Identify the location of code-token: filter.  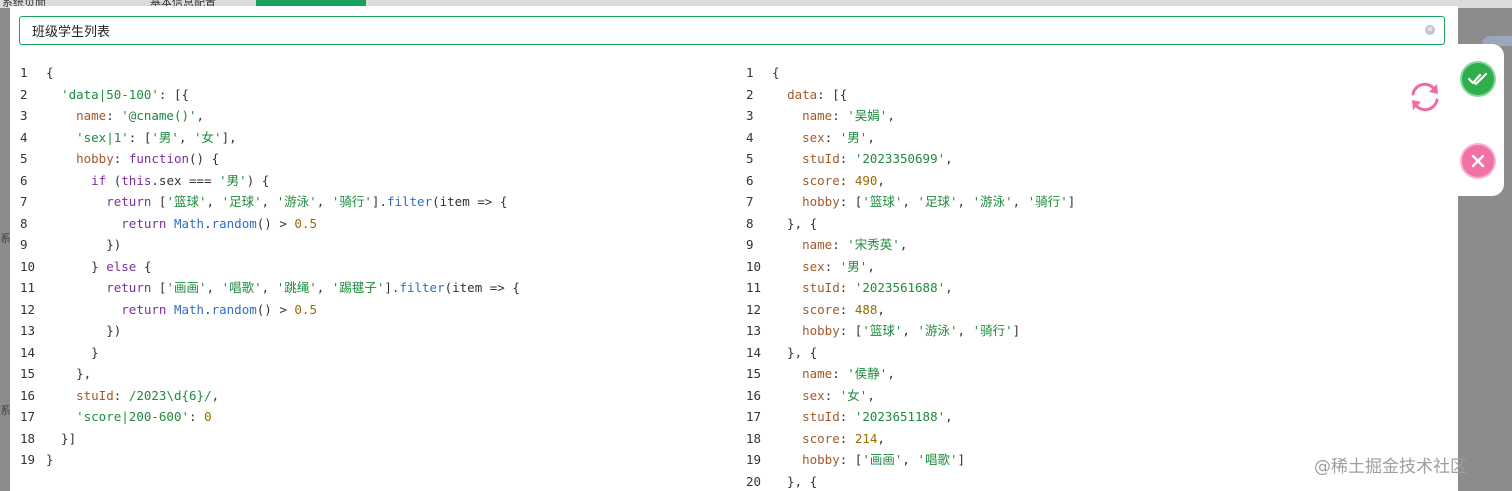
(422, 287).